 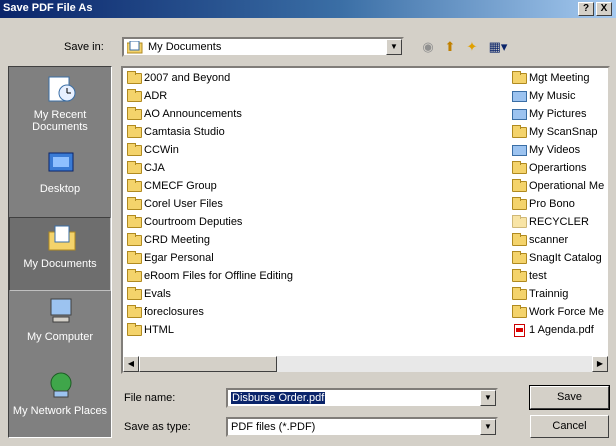 I want to click on place-label: My Recent Documents, so click(x=60, y=121).